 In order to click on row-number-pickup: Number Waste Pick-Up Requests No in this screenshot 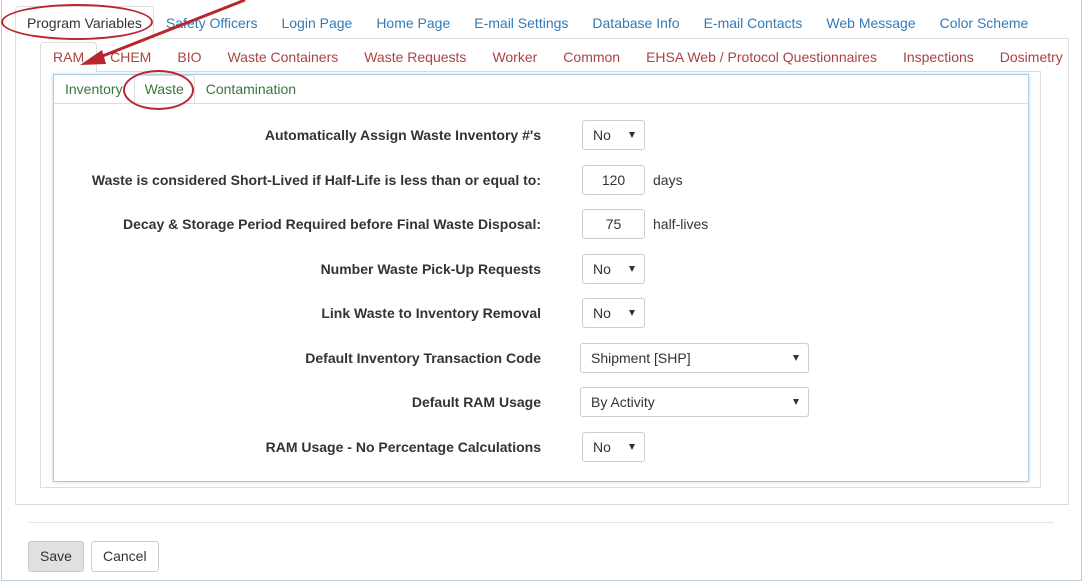, I will do `click(534, 269)`.